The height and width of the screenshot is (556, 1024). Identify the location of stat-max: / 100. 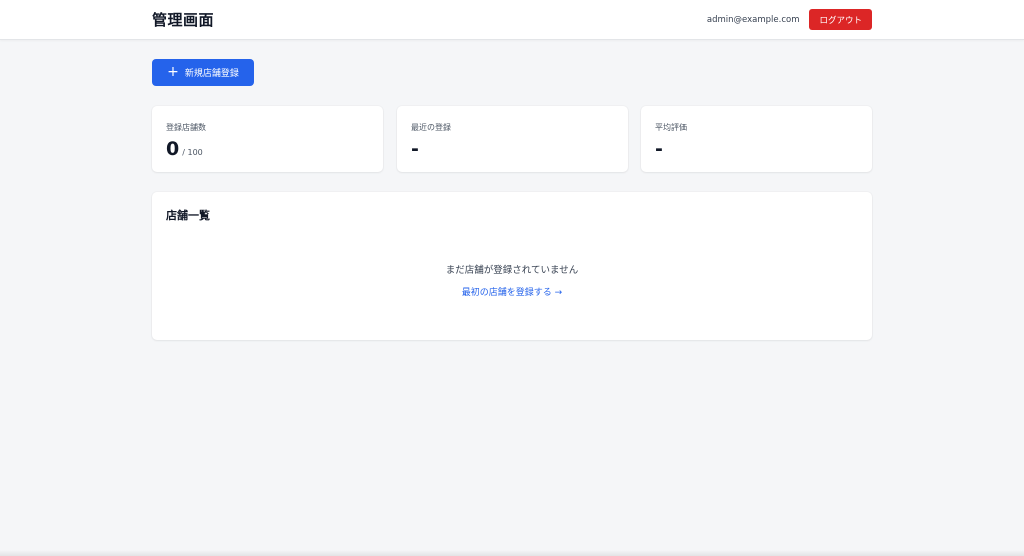
(192, 152).